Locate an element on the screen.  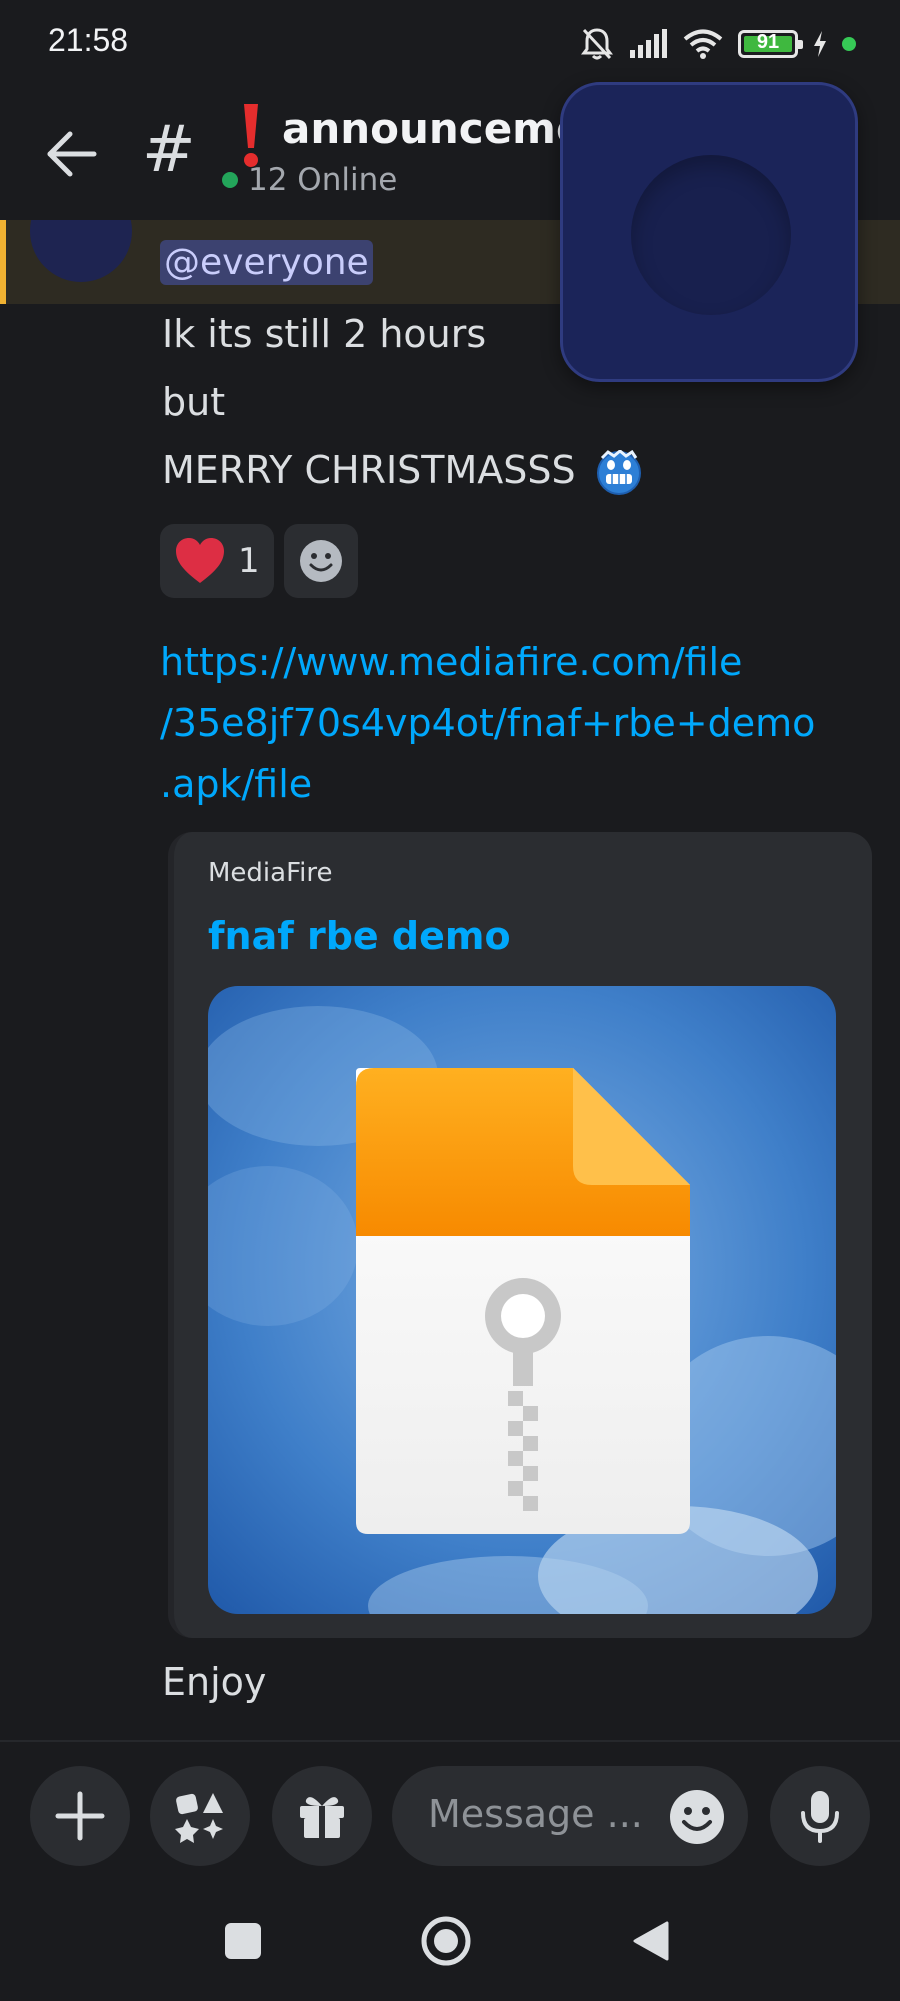
add-reaction-button is located at coordinates (320, 561).